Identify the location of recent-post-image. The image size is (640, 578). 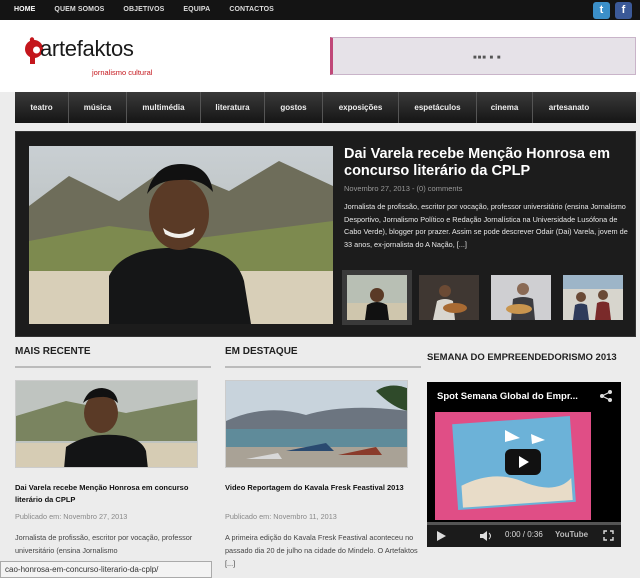
(106, 424).